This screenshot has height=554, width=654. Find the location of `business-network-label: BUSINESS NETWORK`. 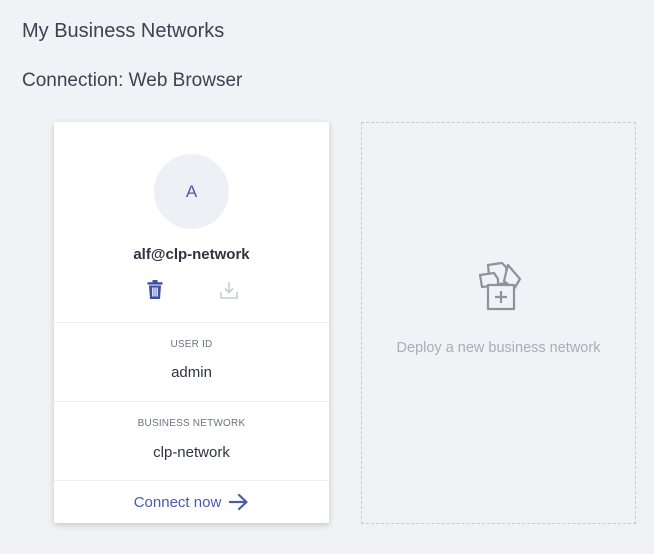

business-network-label: BUSINESS NETWORK is located at coordinates (191, 423).